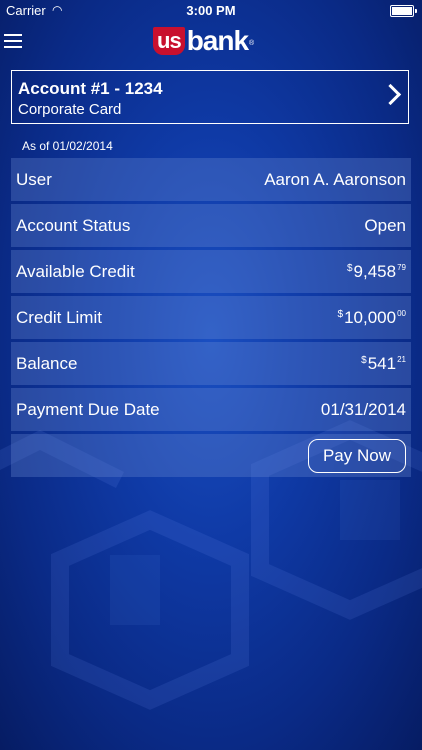 This screenshot has width=422, height=750. What do you see at coordinates (390, 94) in the screenshot?
I see `chevron-right-icon` at bounding box center [390, 94].